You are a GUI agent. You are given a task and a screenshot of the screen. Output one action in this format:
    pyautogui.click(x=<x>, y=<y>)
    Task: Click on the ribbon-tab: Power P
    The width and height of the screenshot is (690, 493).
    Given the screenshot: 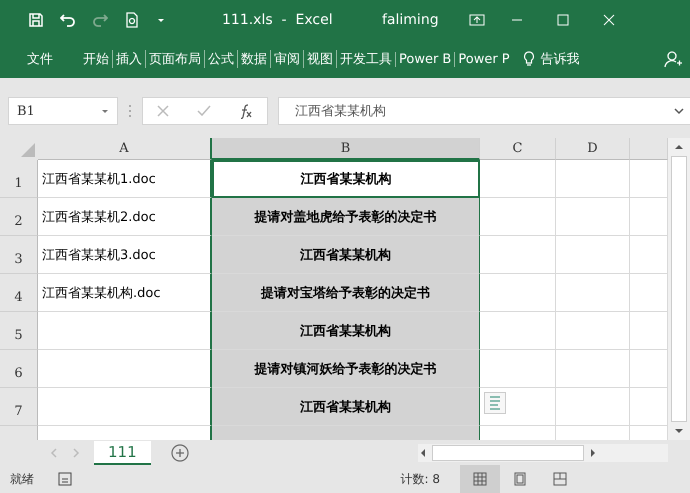 What is the action you would take?
    pyautogui.click(x=483, y=59)
    